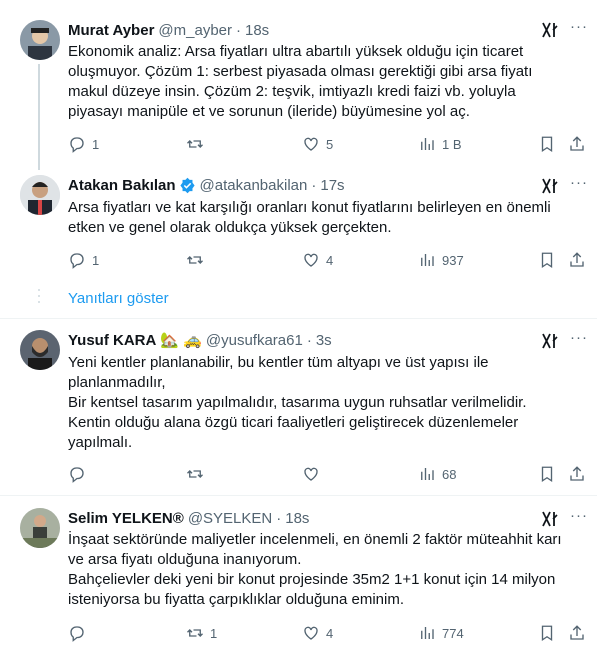 Image resolution: width=597 pixels, height=662 pixels. I want to click on like-button, so click(314, 474).